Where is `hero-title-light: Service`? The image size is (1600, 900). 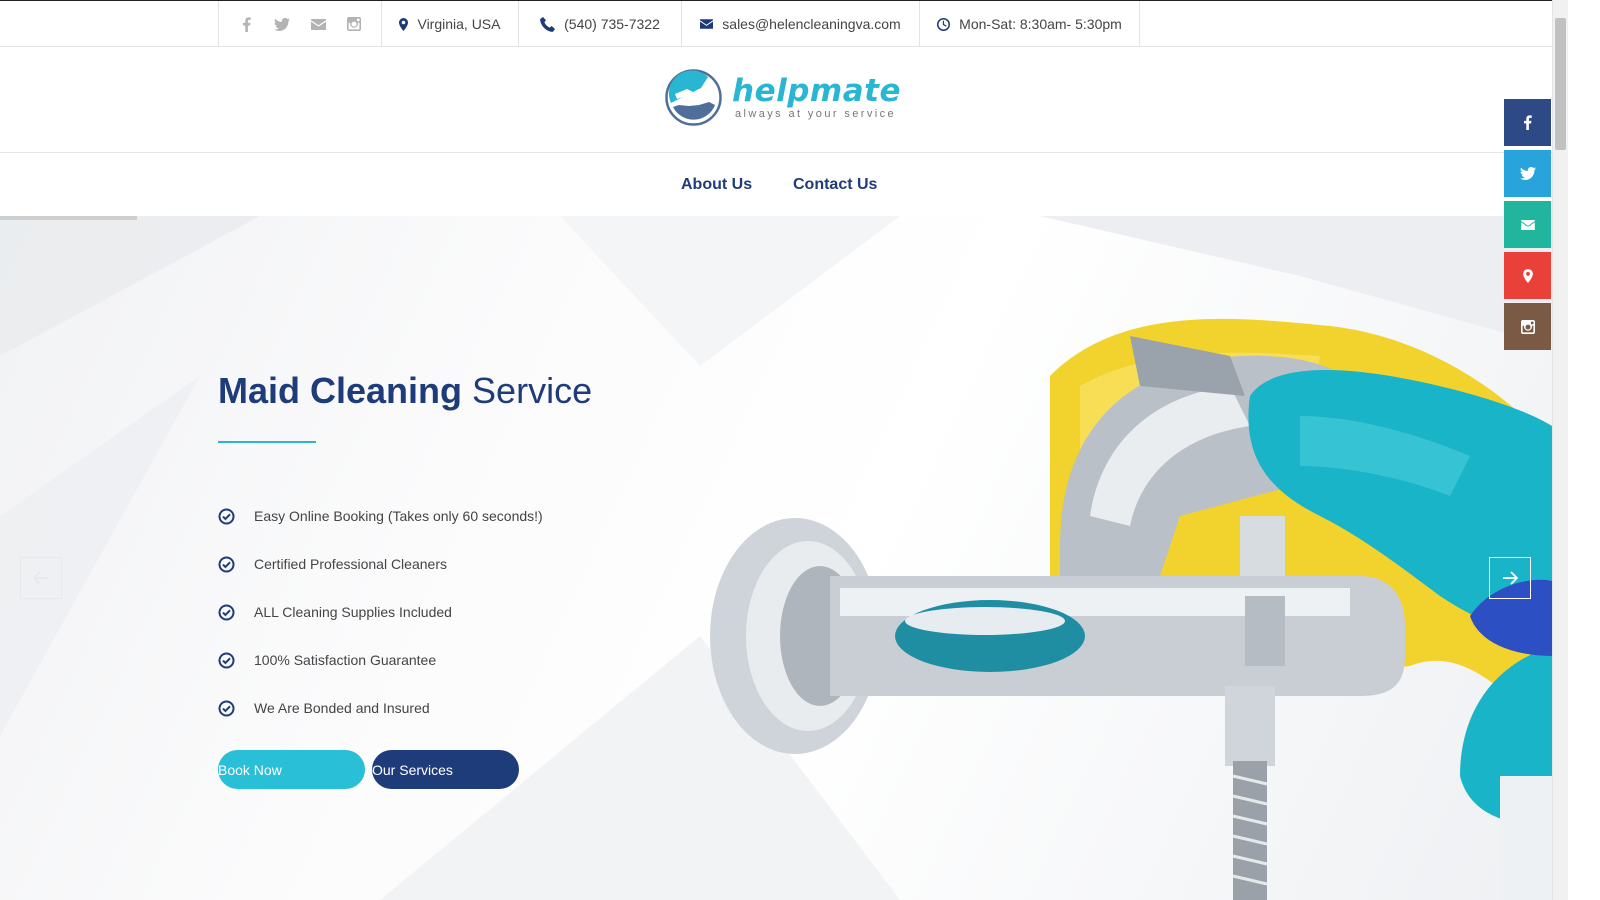
hero-title-light: Service is located at coordinates (532, 390).